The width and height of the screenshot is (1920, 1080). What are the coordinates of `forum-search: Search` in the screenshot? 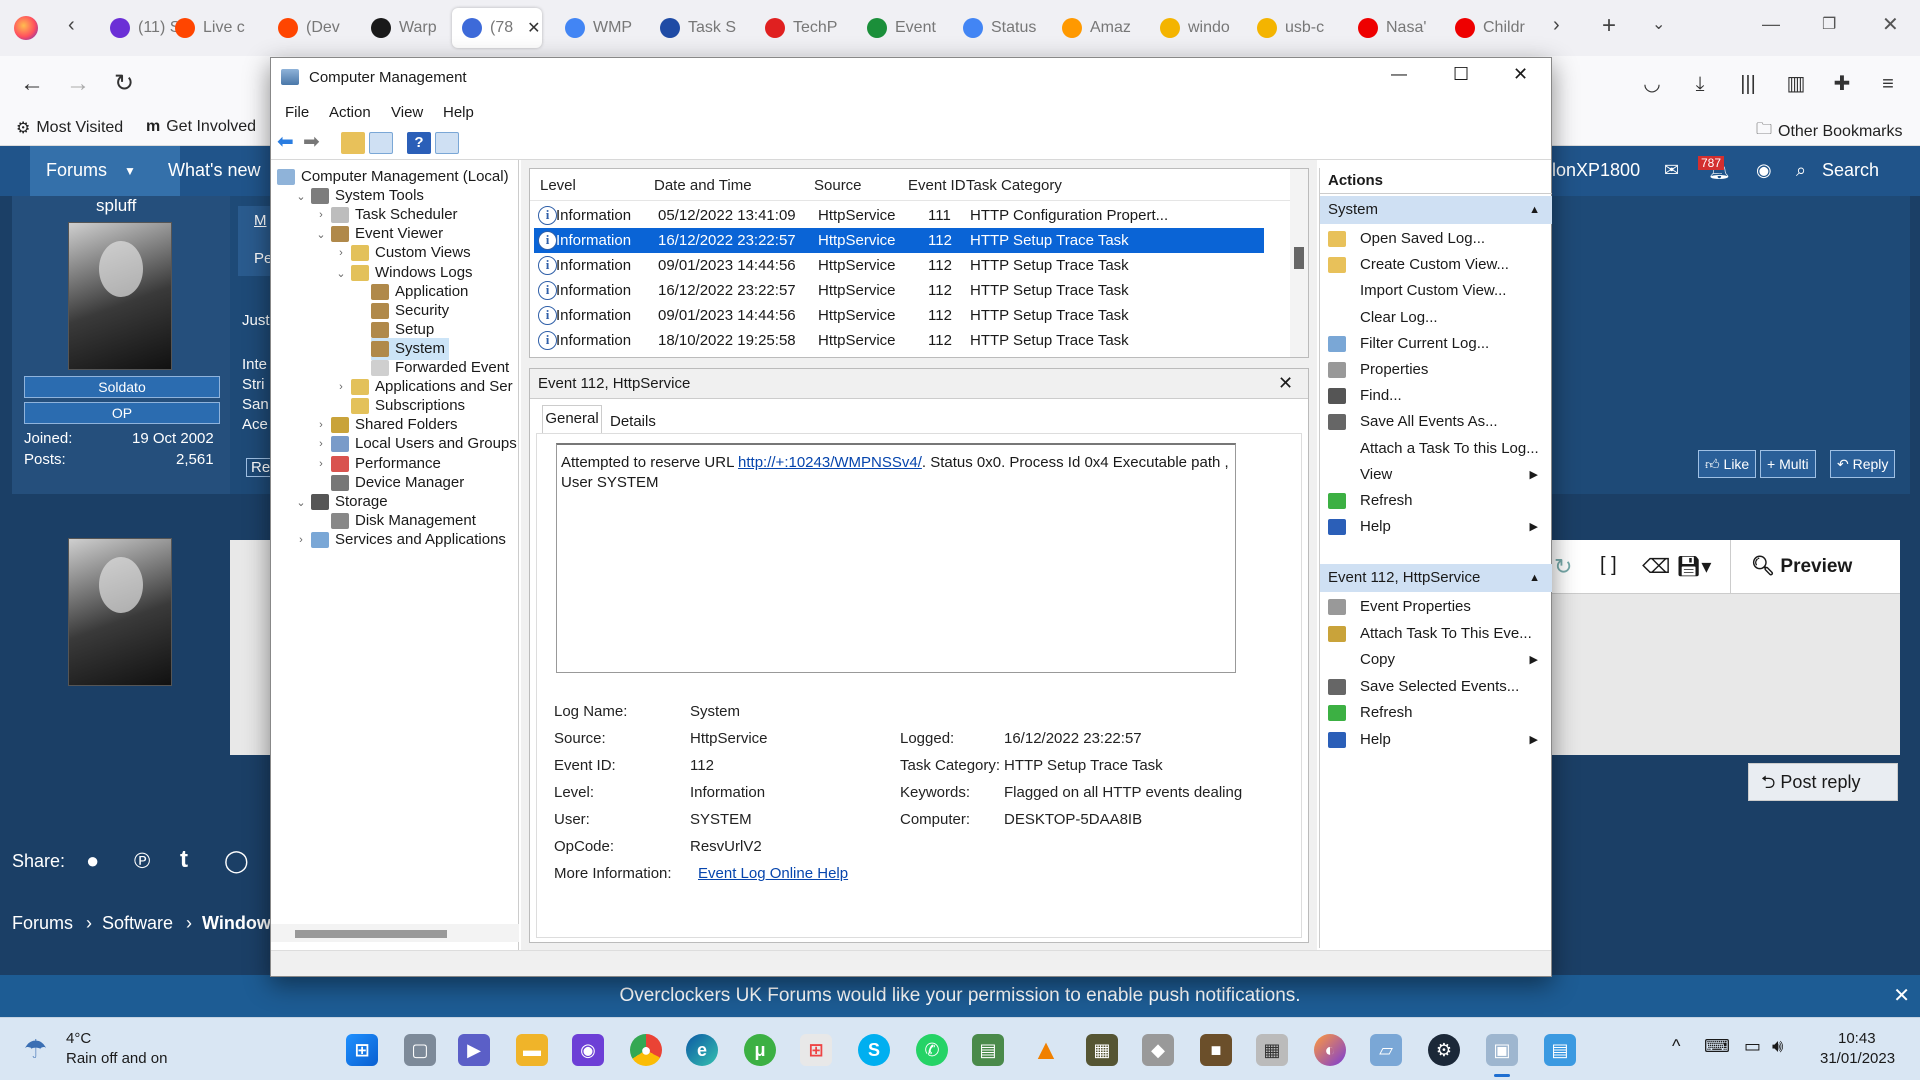 It's located at (1850, 170).